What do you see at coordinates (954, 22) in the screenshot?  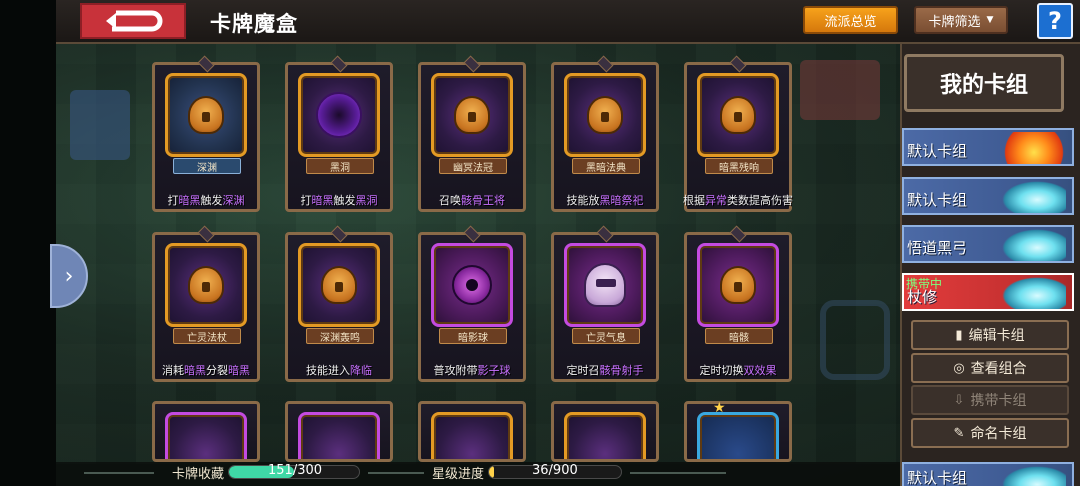 I see `card-filter-label: 卡牌筛选` at bounding box center [954, 22].